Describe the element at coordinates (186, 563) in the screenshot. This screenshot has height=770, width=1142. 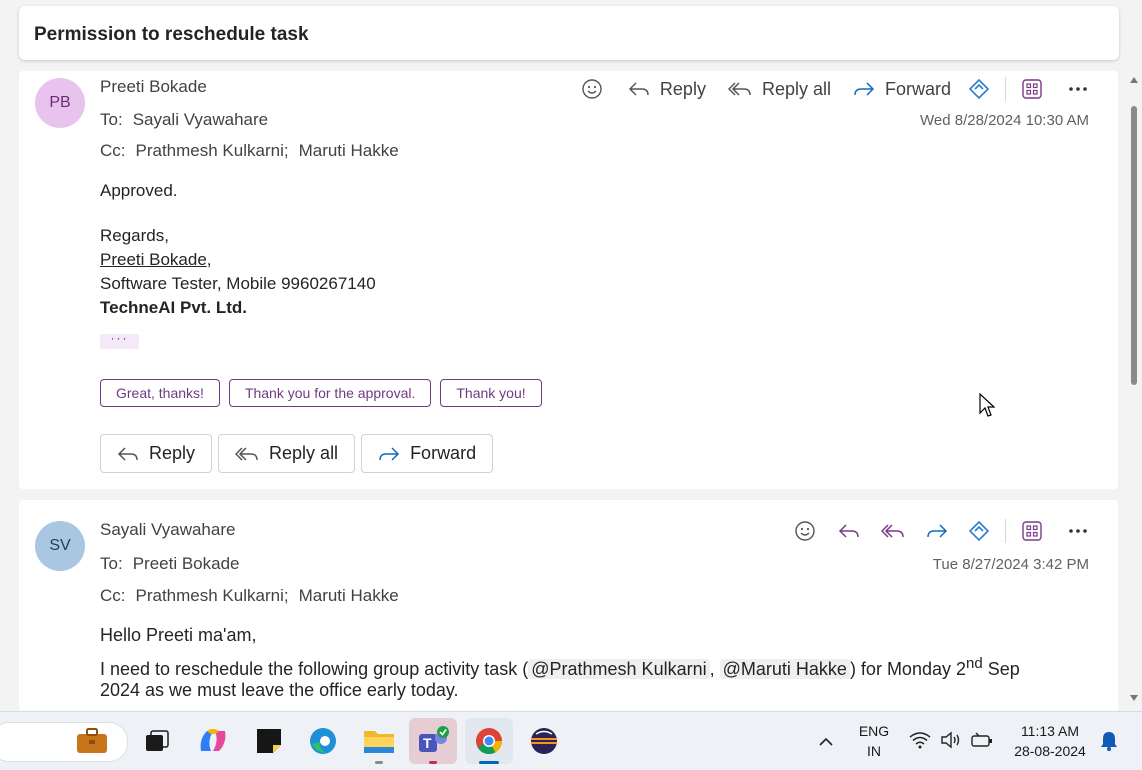
I see `to-recipient: Preeti Bokade` at that location.